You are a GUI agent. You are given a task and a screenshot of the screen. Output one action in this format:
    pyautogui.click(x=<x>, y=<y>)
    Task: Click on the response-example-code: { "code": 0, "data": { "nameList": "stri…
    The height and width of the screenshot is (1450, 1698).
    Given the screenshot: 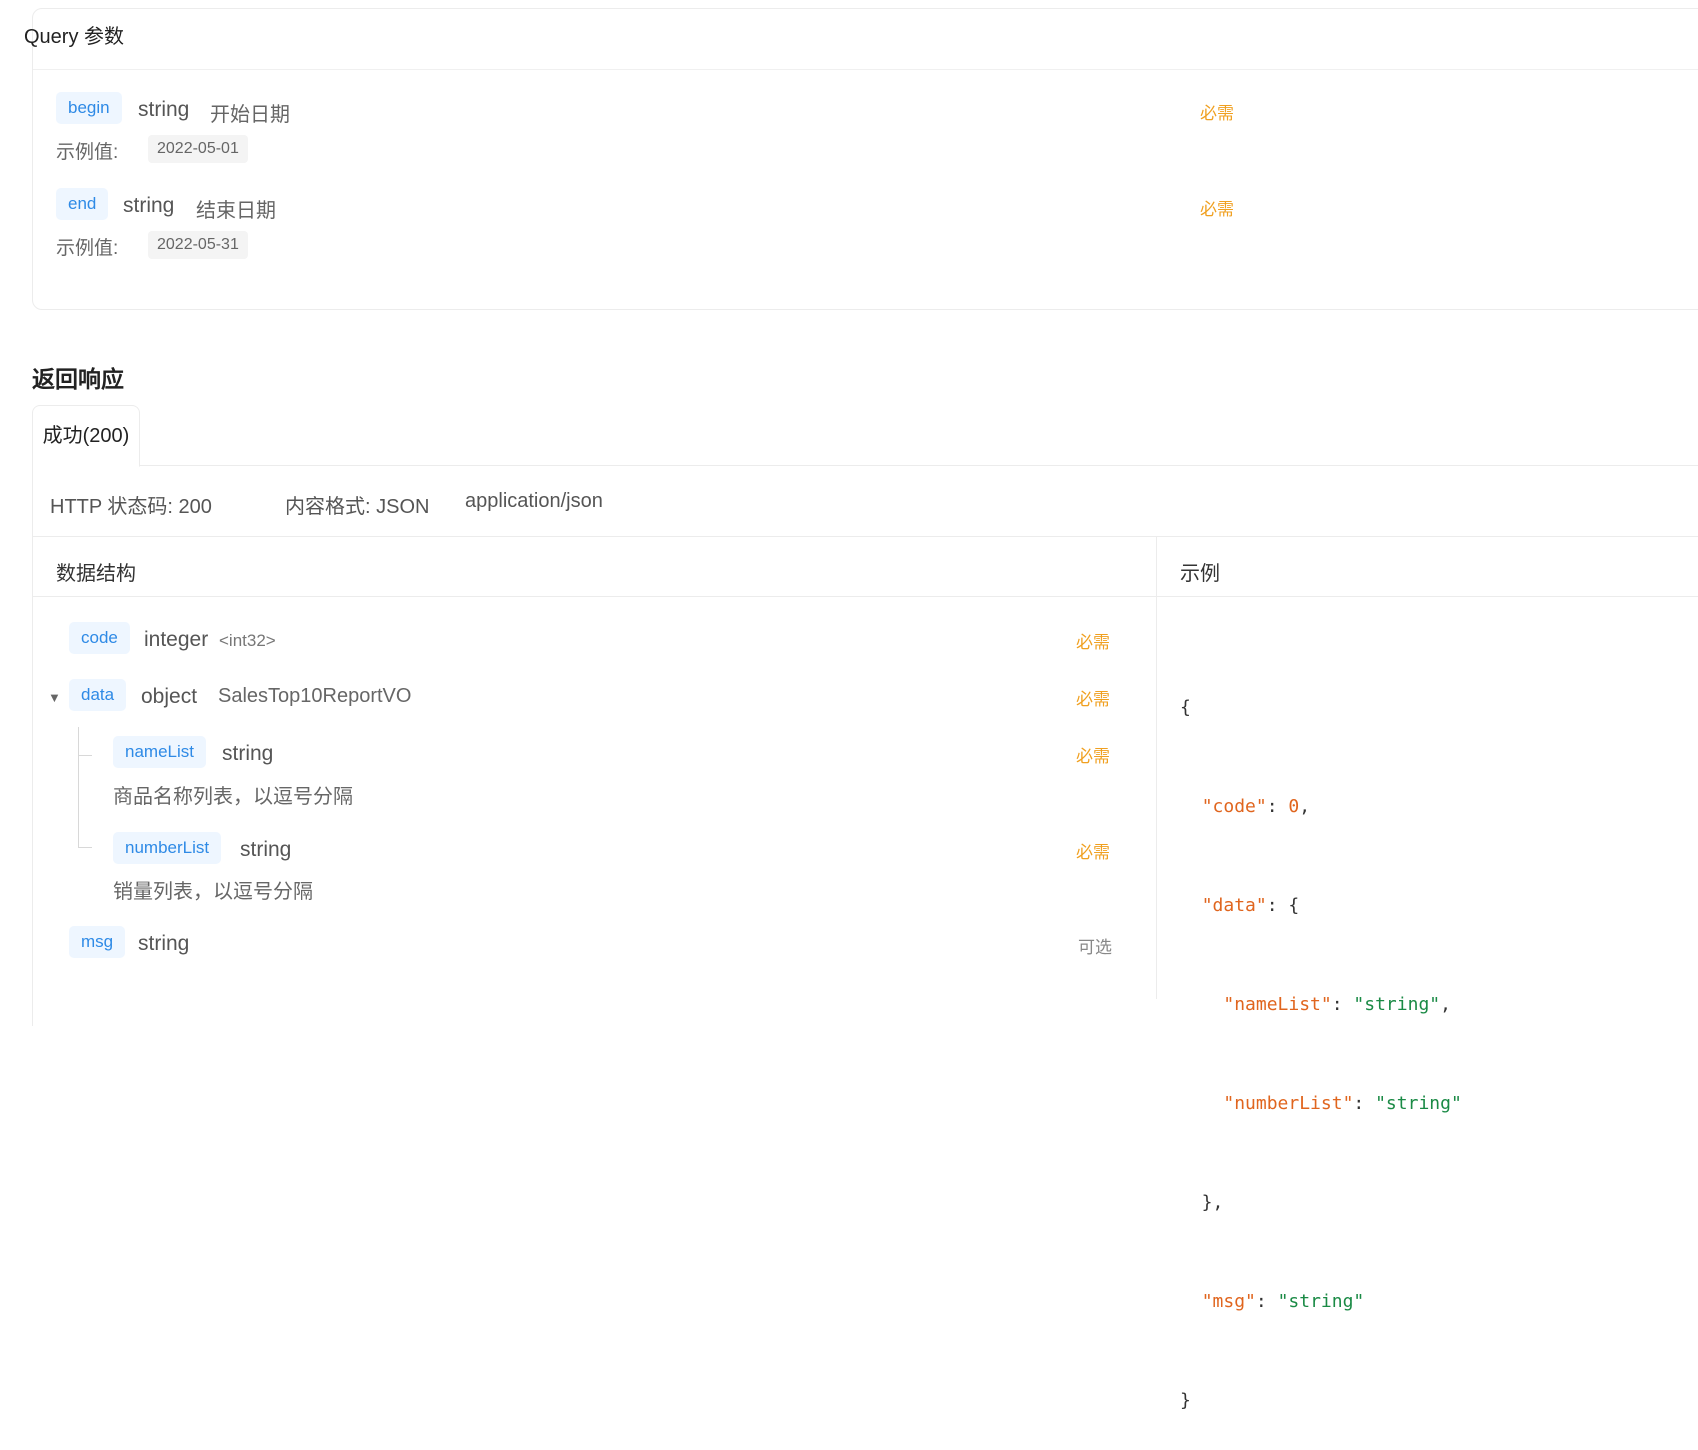 What is the action you would take?
    pyautogui.click(x=1321, y=1037)
    